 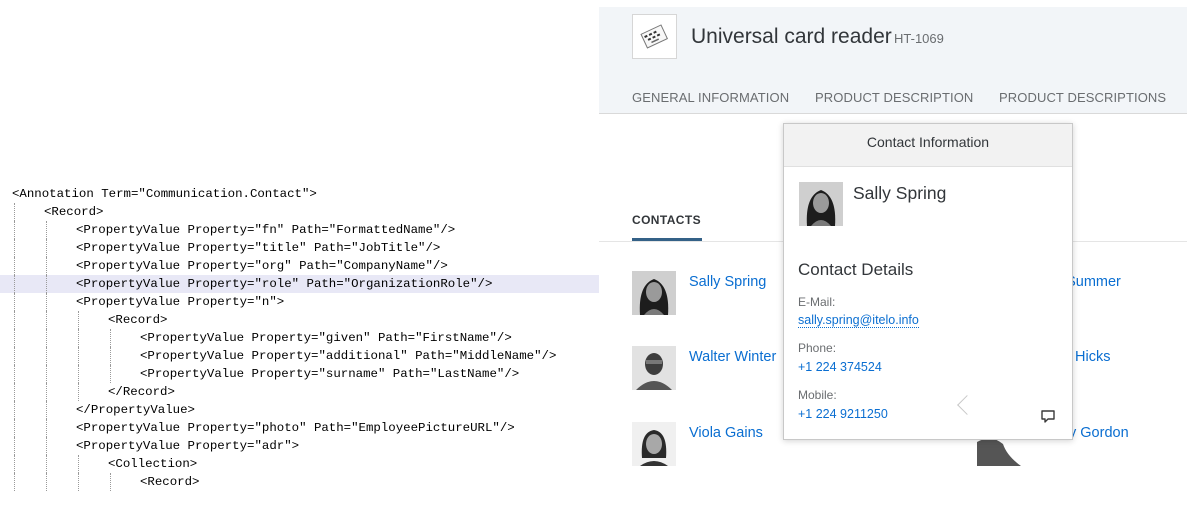 I want to click on product-id: HT-1069, so click(x=919, y=38).